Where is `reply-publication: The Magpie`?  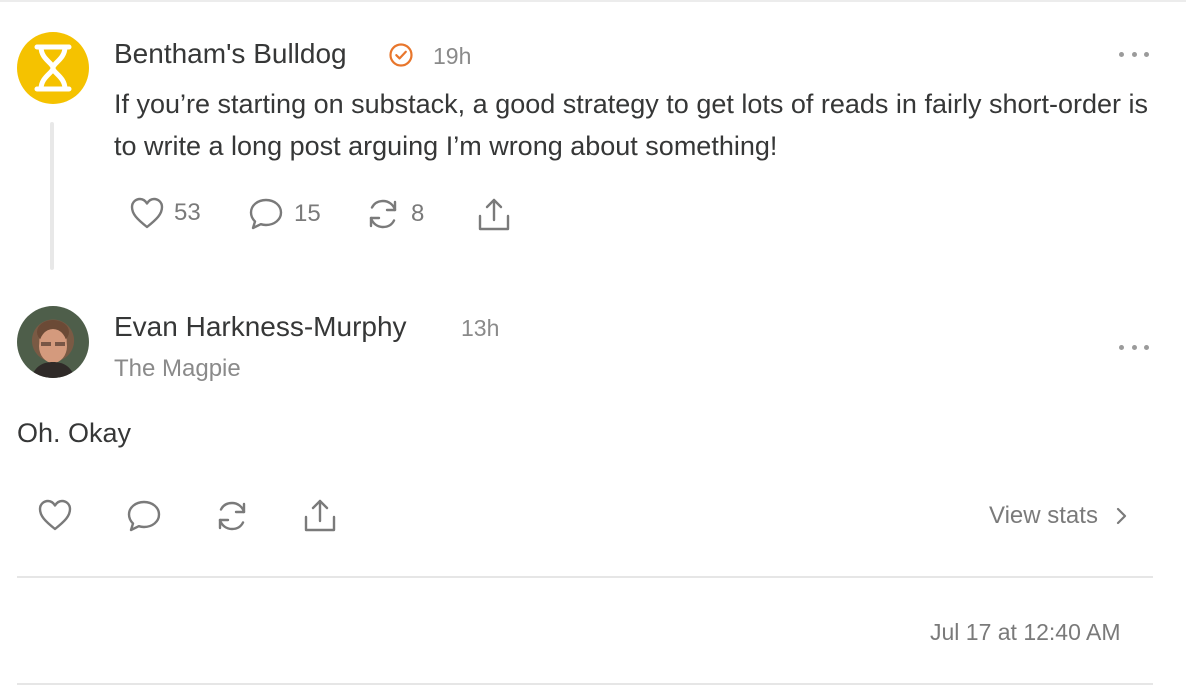 reply-publication: The Magpie is located at coordinates (177, 369).